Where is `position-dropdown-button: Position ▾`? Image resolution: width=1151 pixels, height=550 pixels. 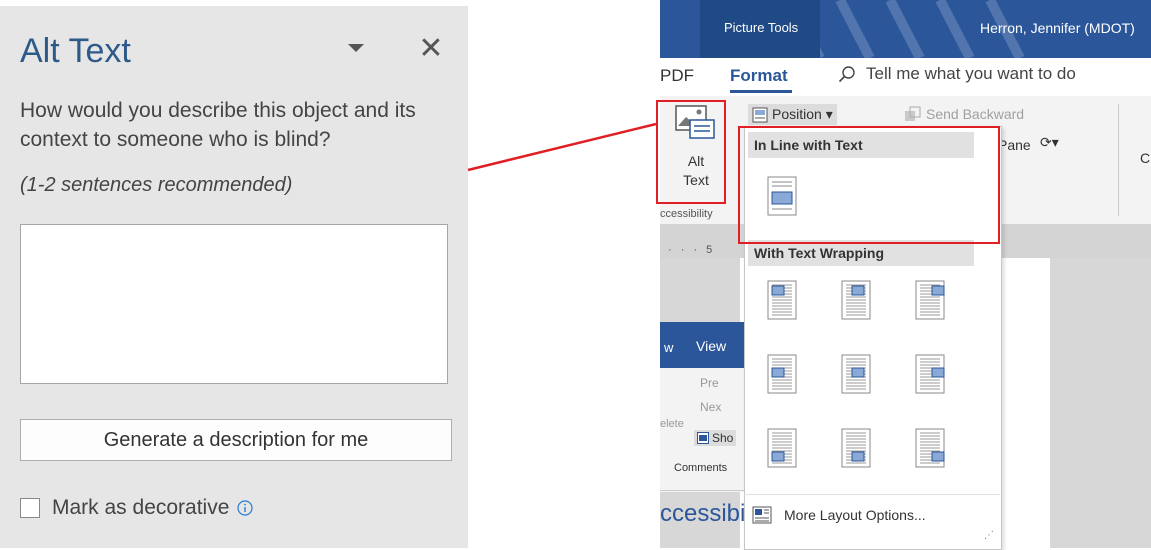 position-dropdown-button: Position ▾ is located at coordinates (792, 114).